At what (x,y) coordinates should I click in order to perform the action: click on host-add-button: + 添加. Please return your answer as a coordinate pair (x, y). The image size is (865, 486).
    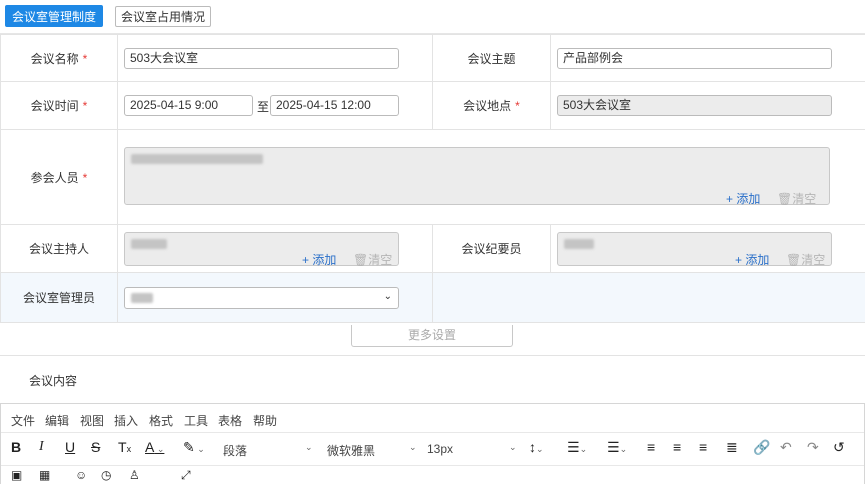
    Looking at the image, I should click on (319, 259).